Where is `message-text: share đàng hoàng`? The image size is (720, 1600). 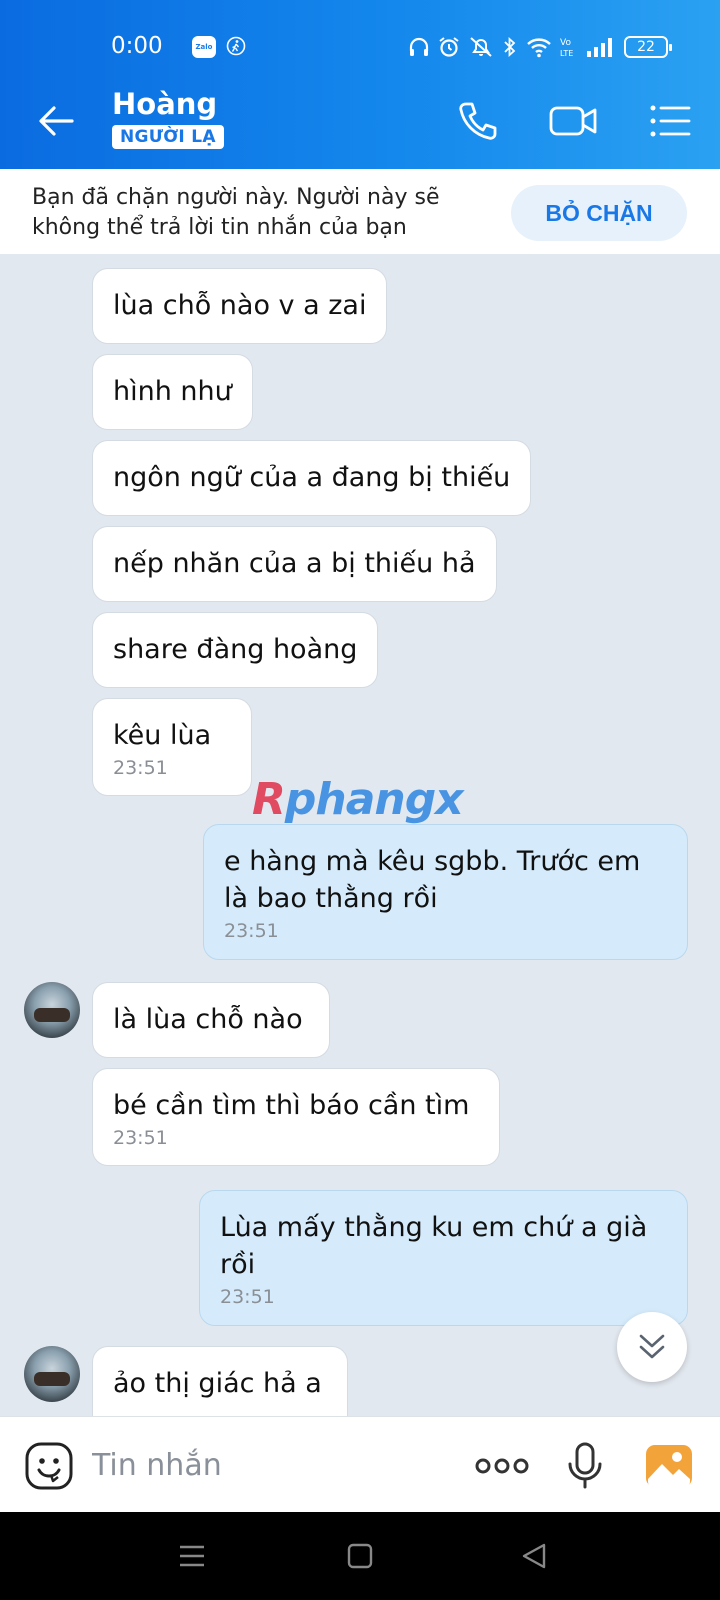
message-text: share đàng hoàng is located at coordinates (235, 649).